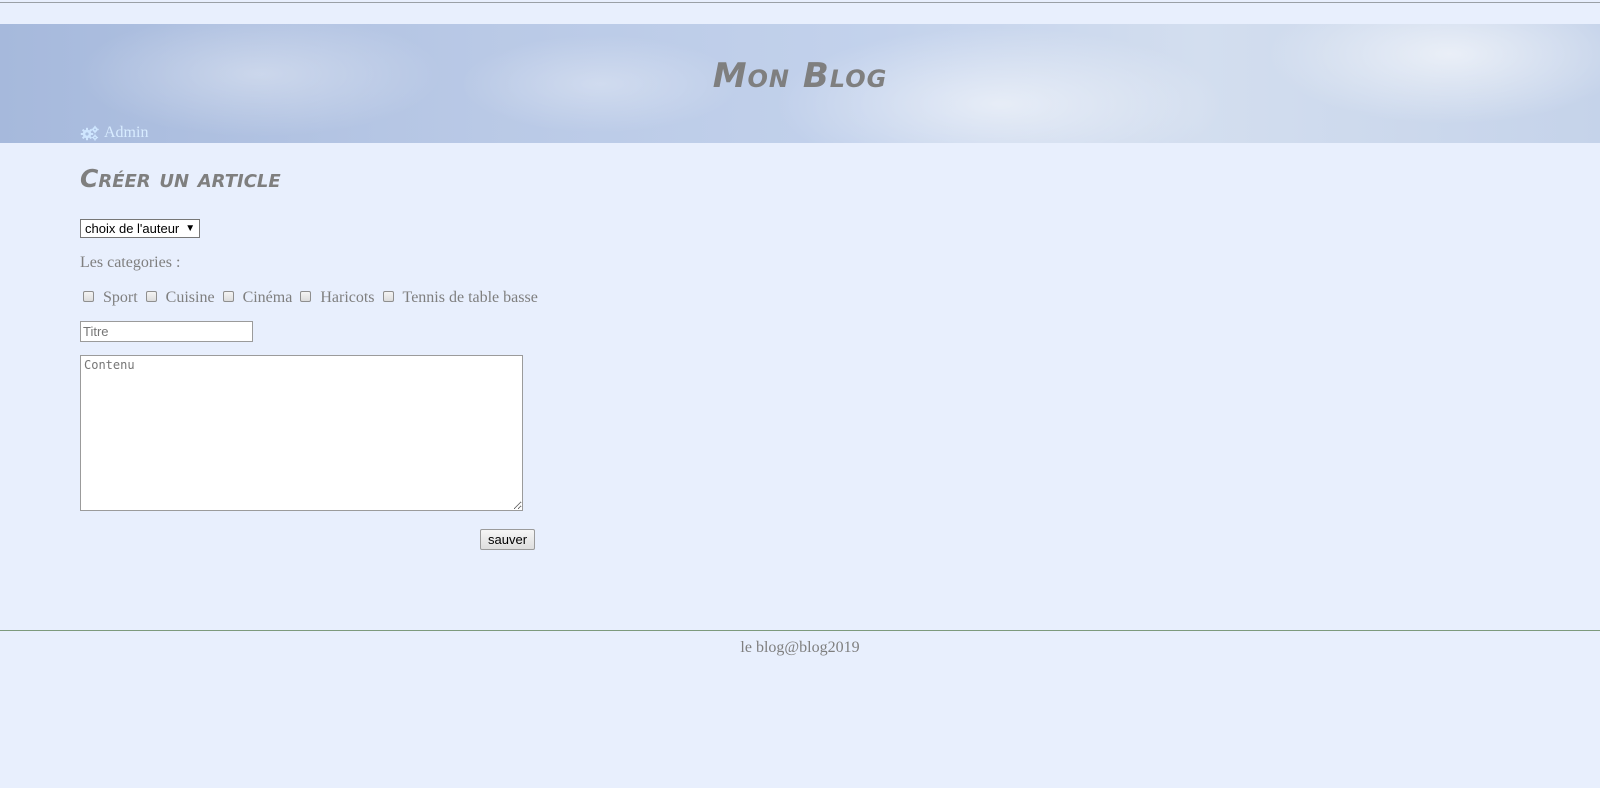 The width and height of the screenshot is (1600, 788). I want to click on category-label: Sport, so click(120, 297).